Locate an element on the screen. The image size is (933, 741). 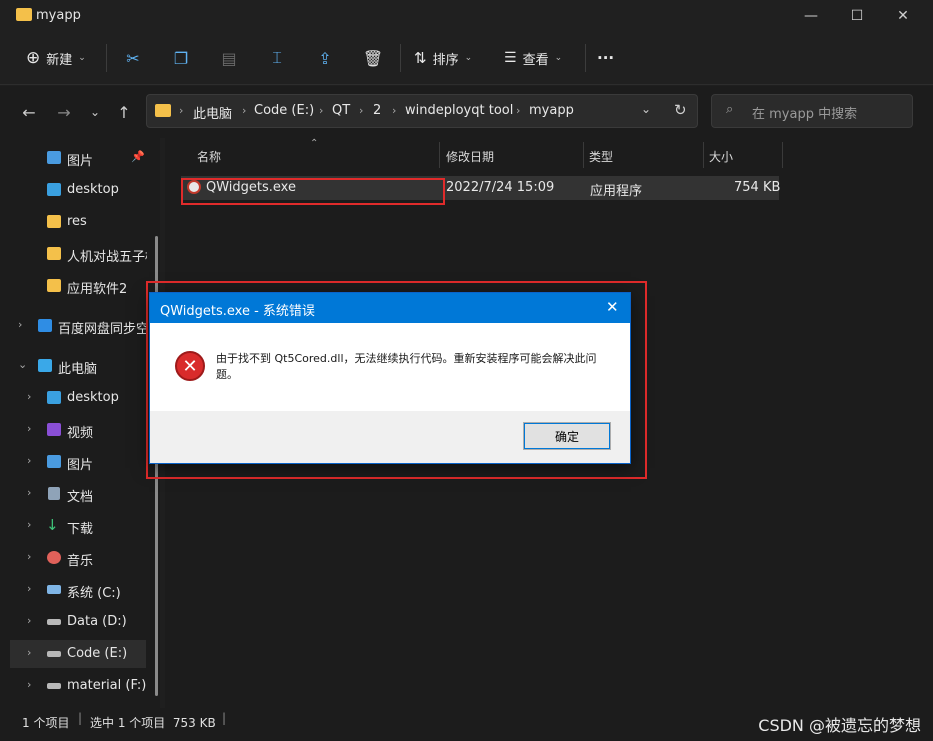
watermark-text: CSDN @被遗忘的梦想 is located at coordinates (839, 725).